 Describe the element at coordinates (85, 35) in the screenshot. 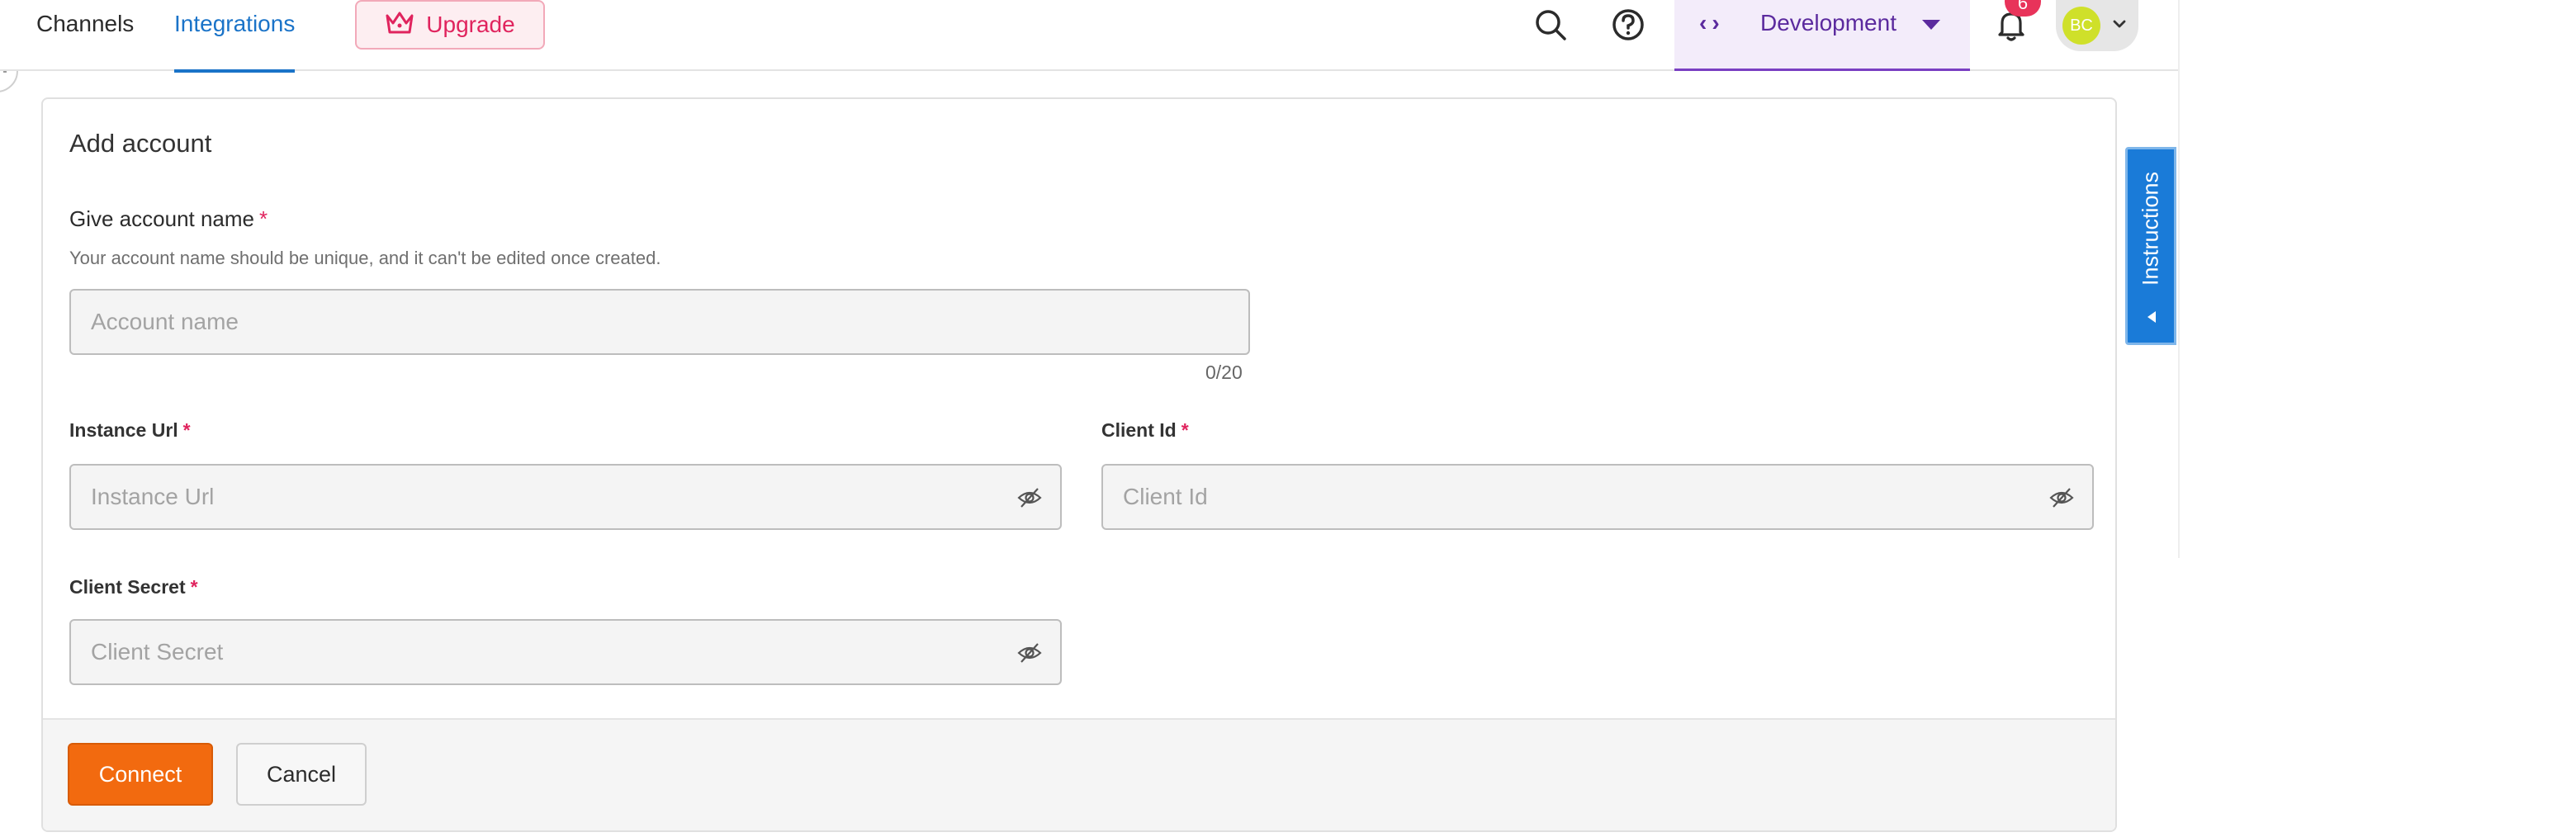

I see `tab-channels: Channels` at that location.